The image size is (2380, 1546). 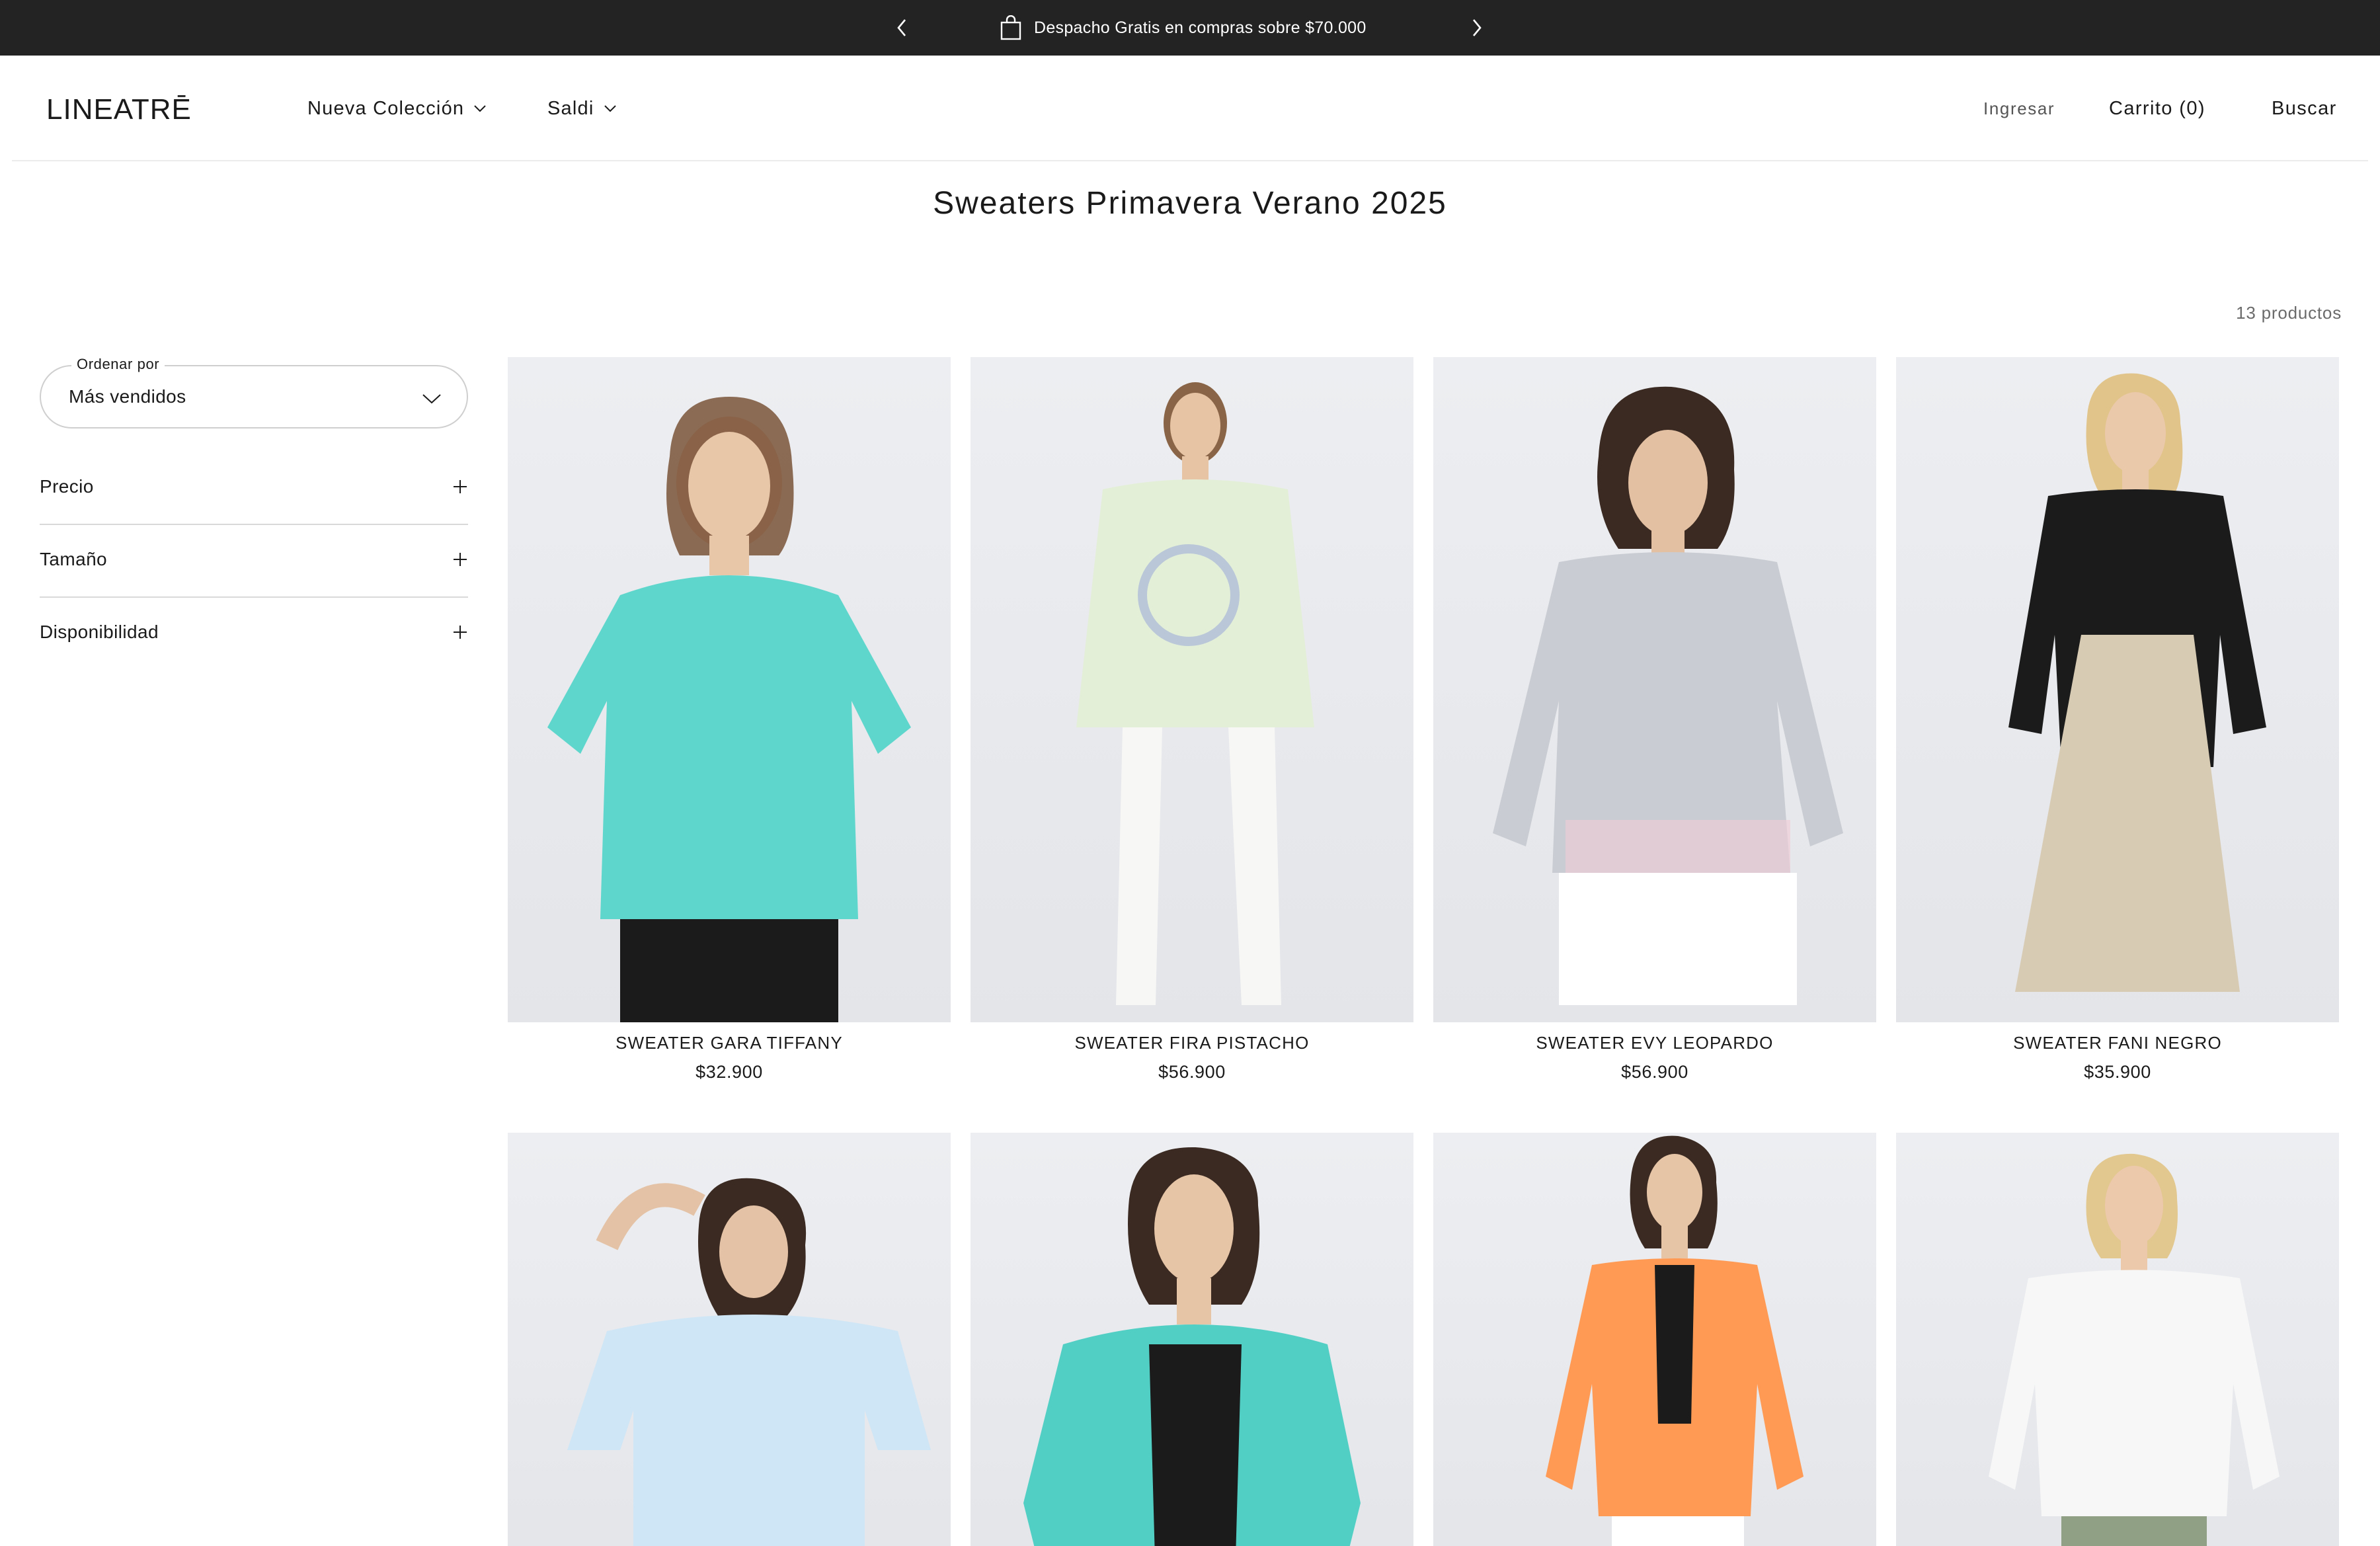 What do you see at coordinates (127, 396) in the screenshot?
I see `sort-value: Más vendidos` at bounding box center [127, 396].